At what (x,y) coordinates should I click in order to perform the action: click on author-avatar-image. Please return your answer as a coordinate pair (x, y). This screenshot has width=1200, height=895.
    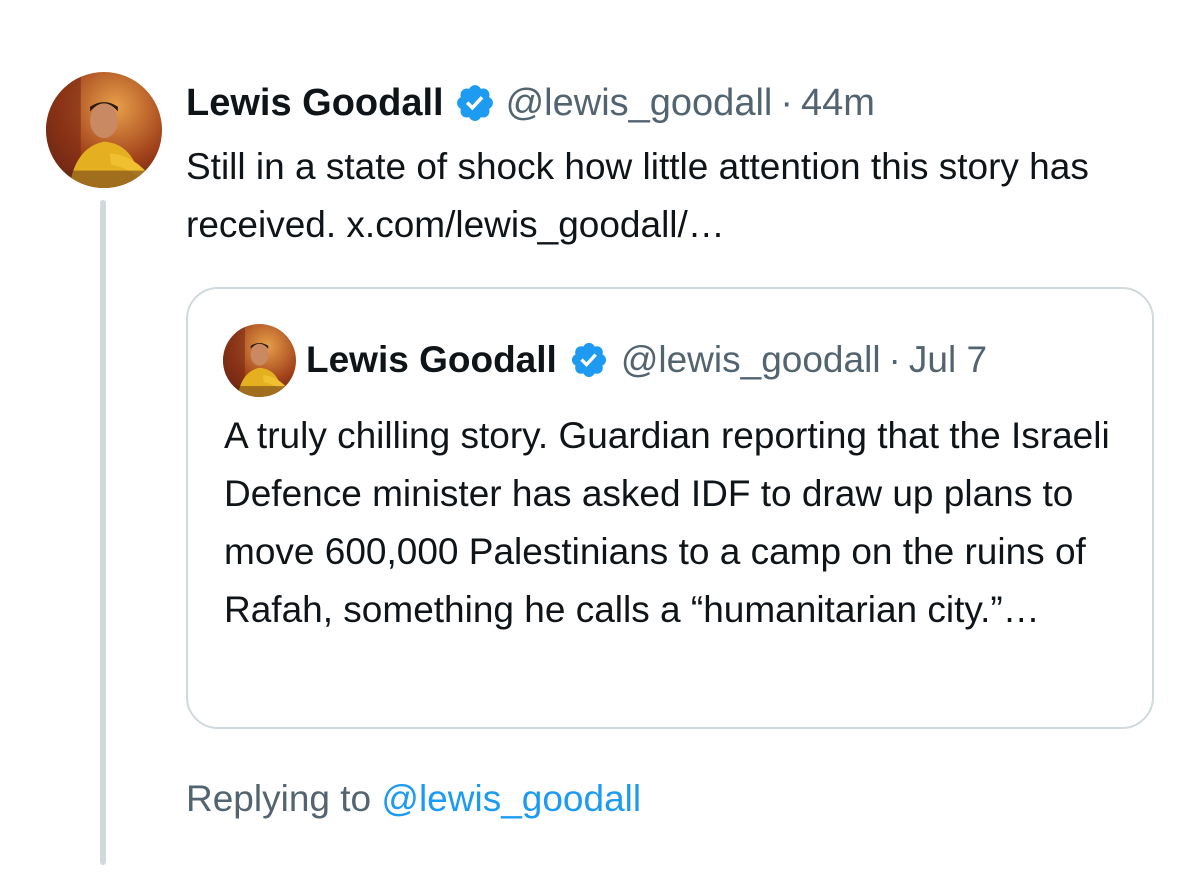
    Looking at the image, I should click on (104, 130).